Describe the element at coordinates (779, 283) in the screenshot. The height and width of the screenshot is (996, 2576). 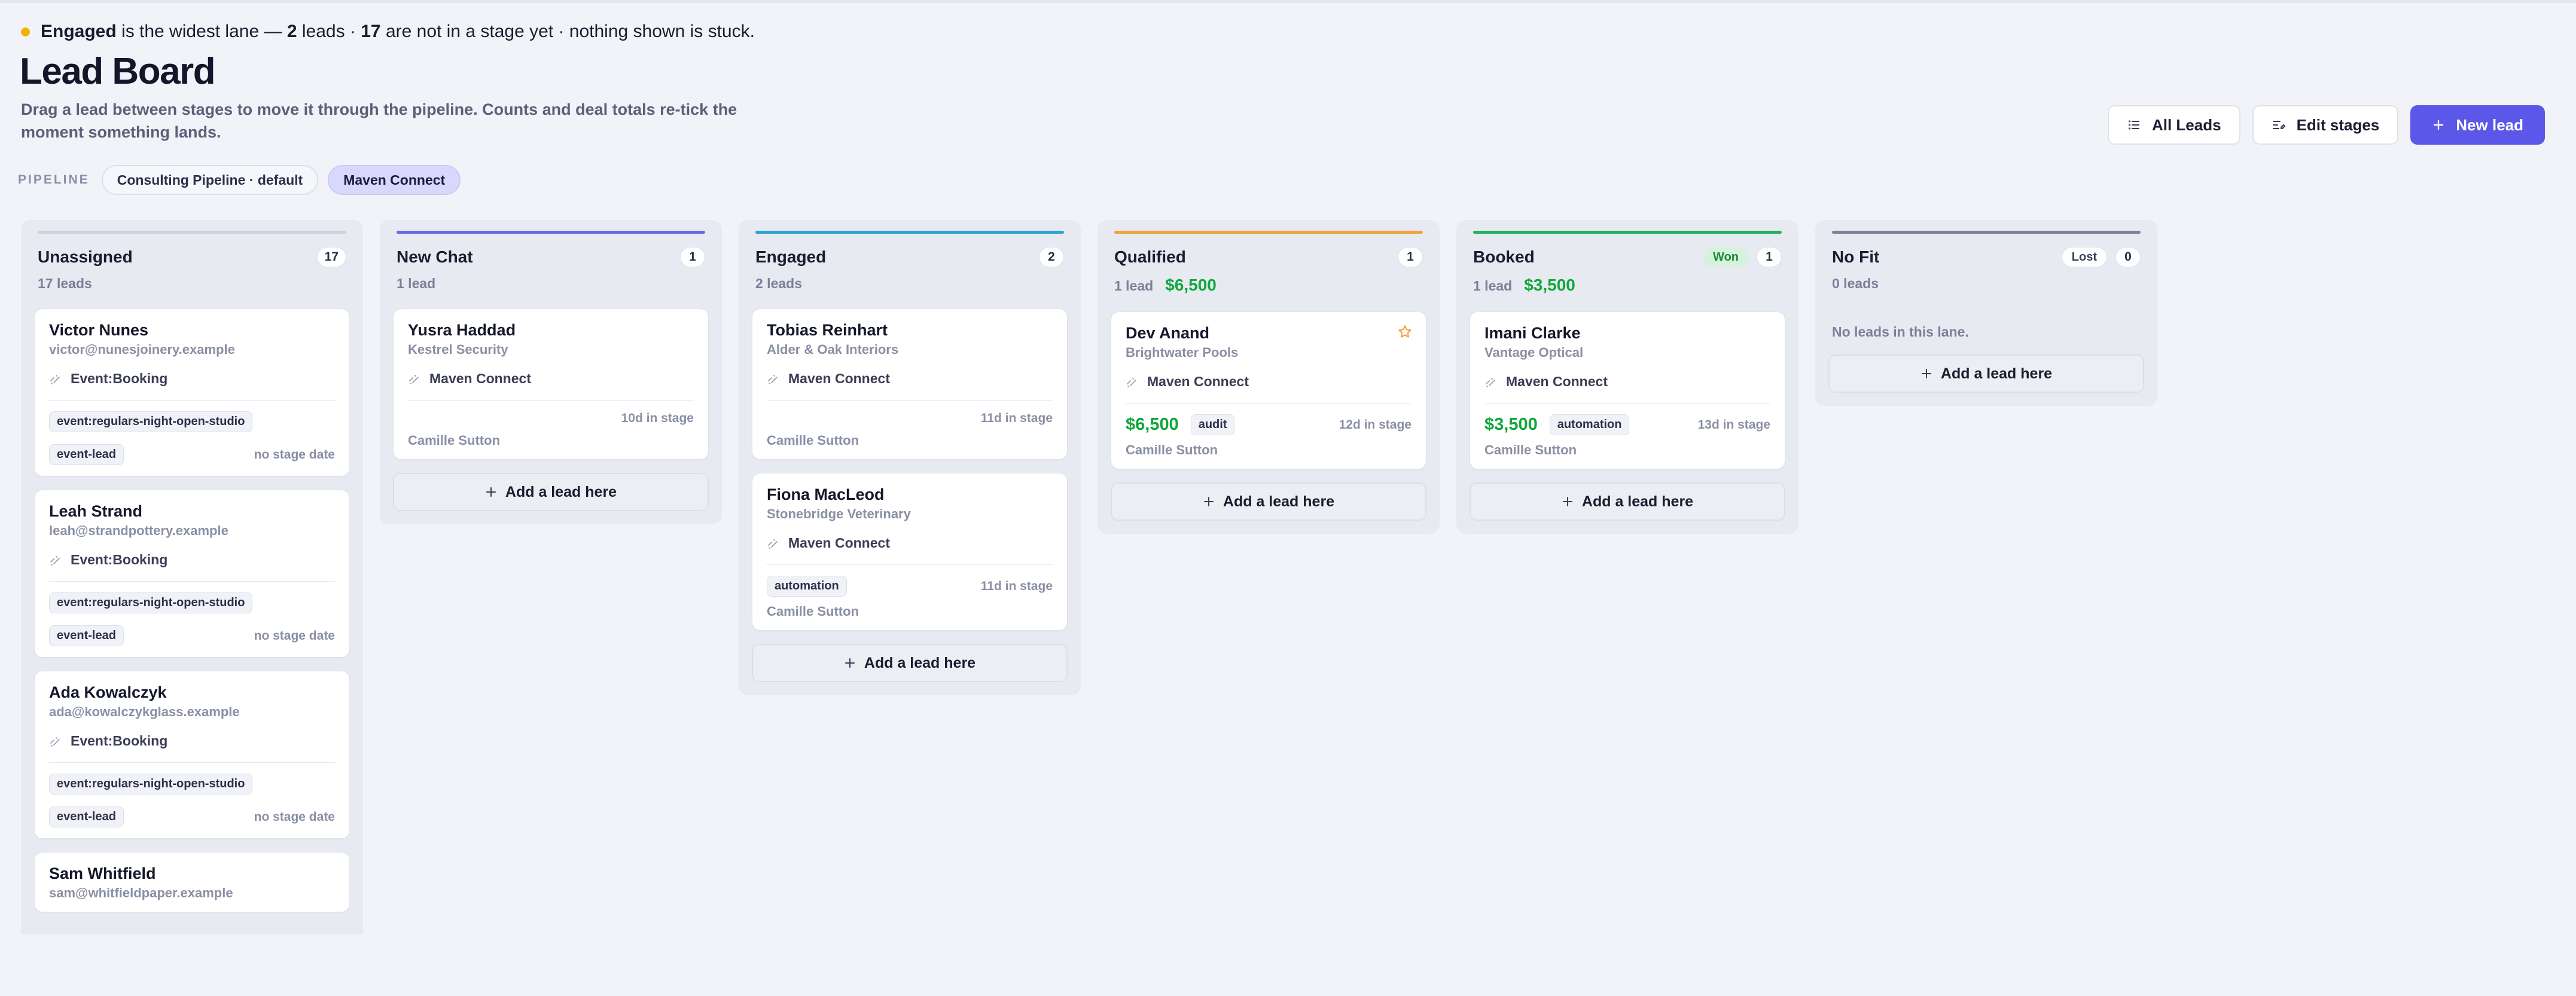
I see `lane-lead-count: 2 leads` at that location.